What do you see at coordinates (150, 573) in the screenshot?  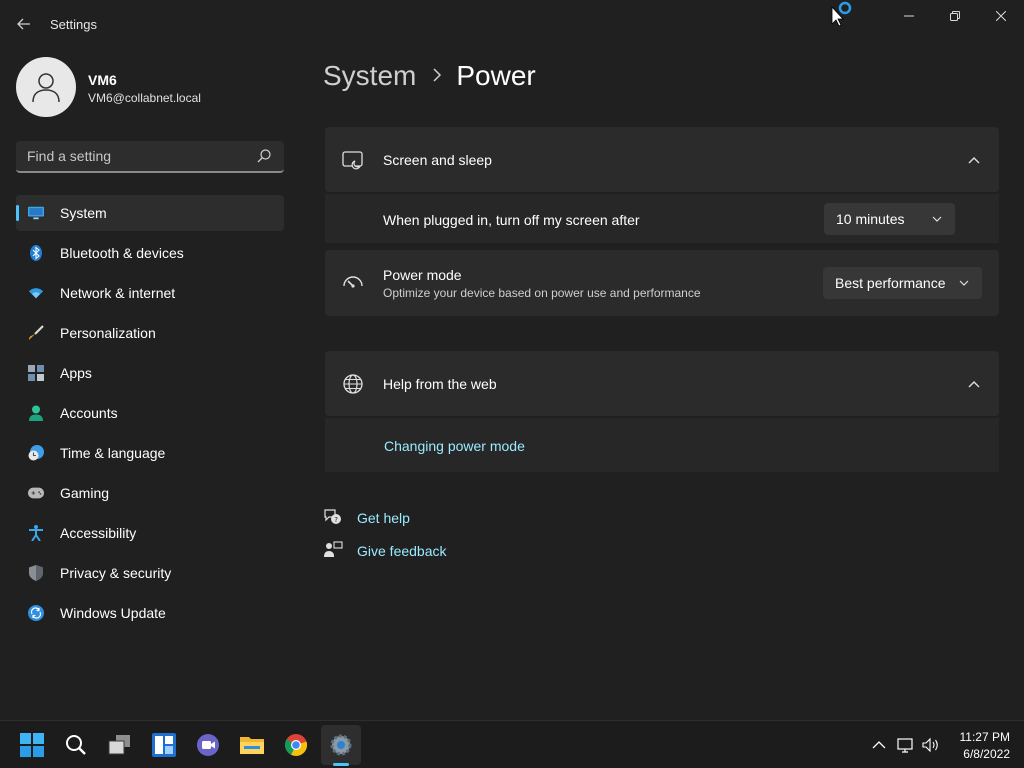 I see `sidebar-item-privacy: Privacy & security` at bounding box center [150, 573].